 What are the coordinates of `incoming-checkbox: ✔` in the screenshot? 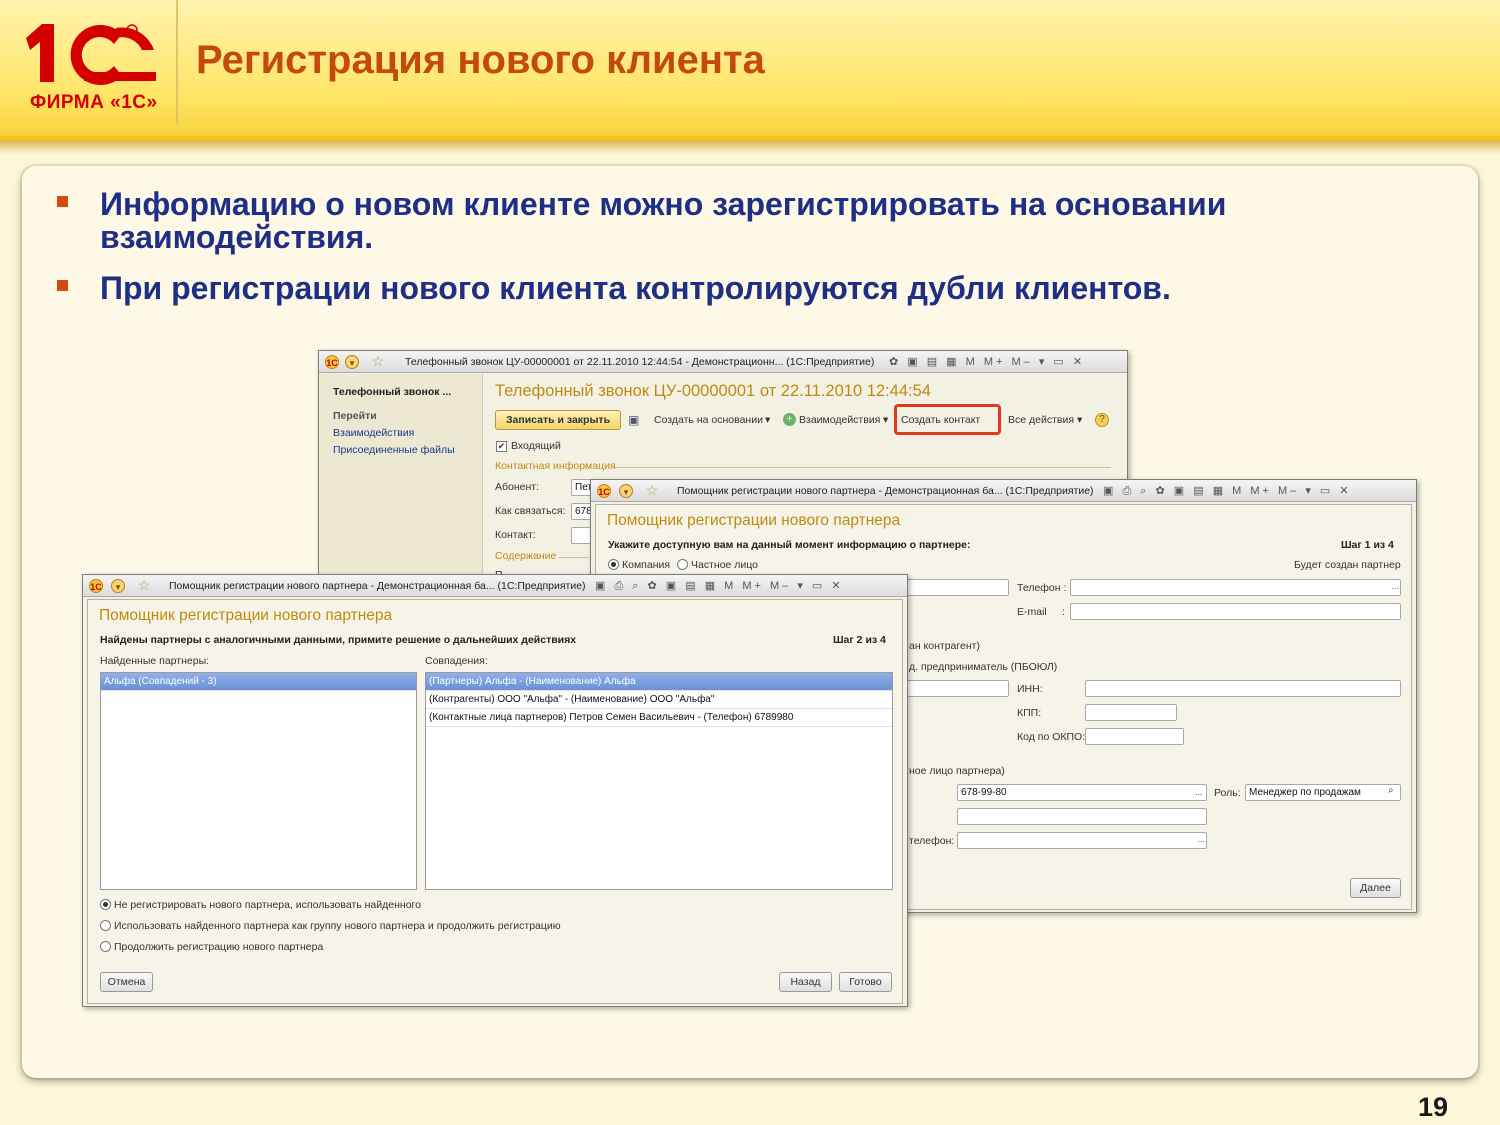 It's located at (501, 446).